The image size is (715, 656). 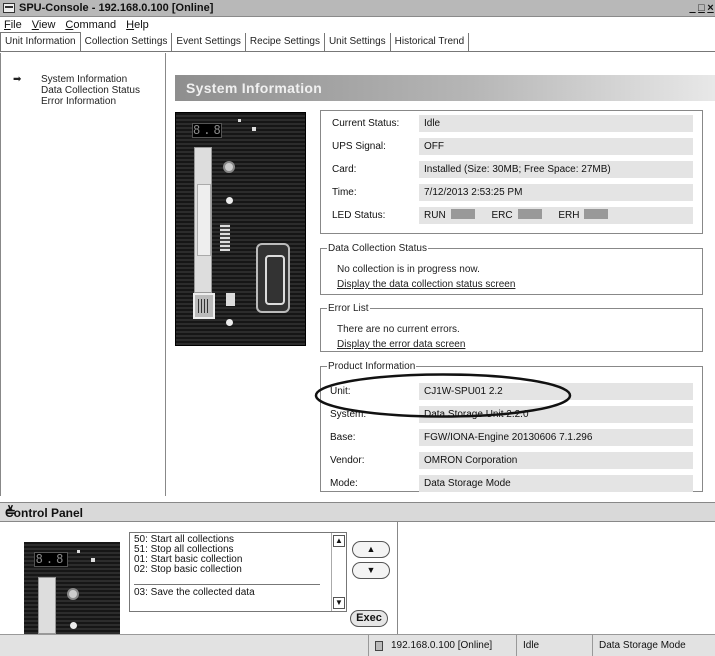 What do you see at coordinates (209, 42) in the screenshot?
I see `tab-event-settings: Event Settings` at bounding box center [209, 42].